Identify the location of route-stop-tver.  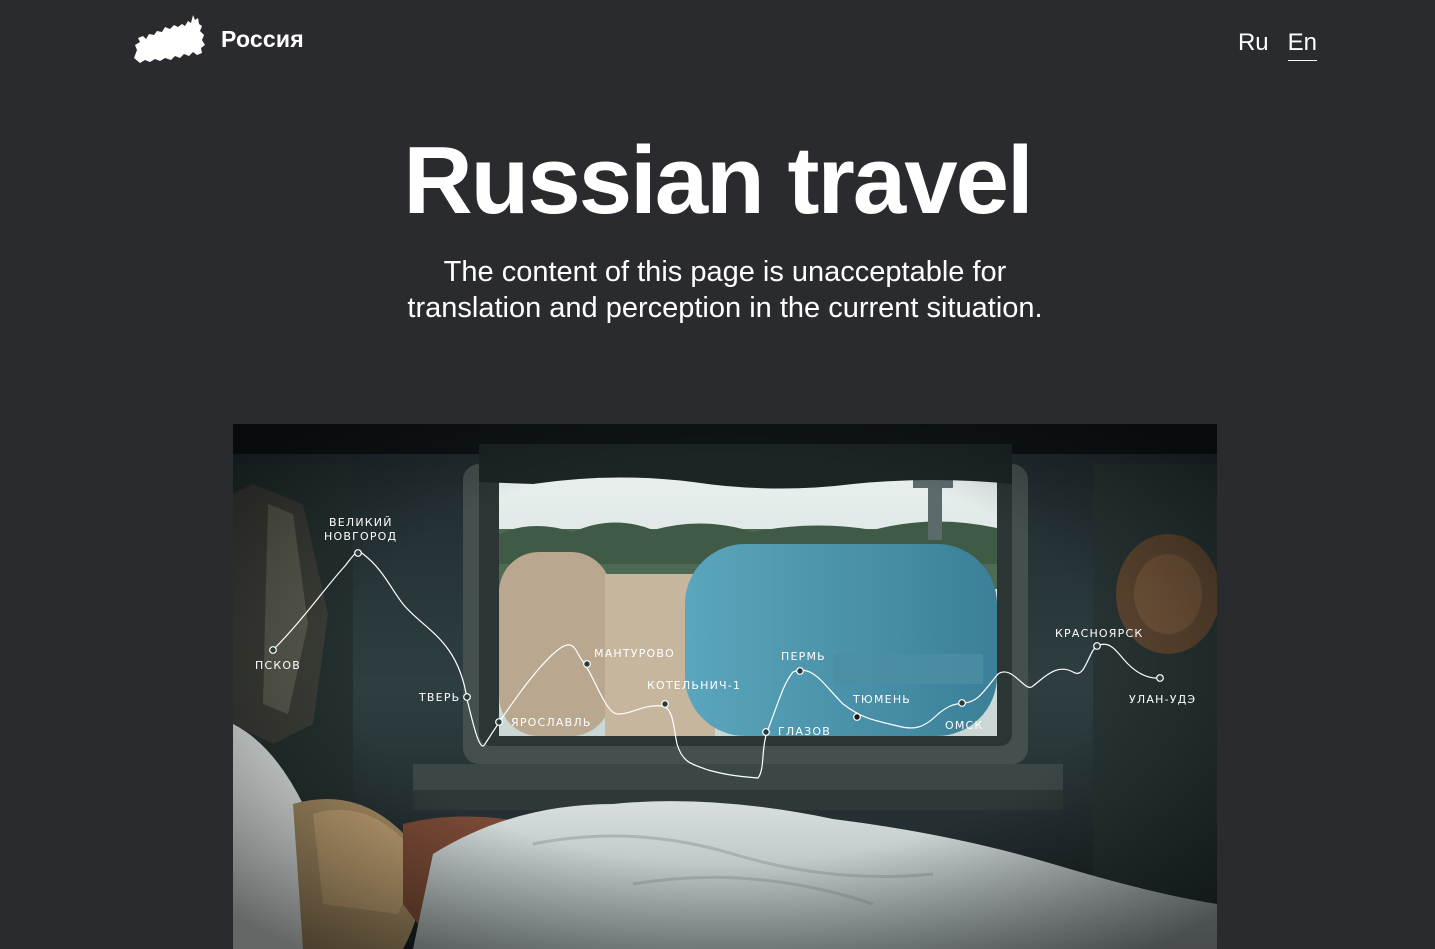
(467, 697).